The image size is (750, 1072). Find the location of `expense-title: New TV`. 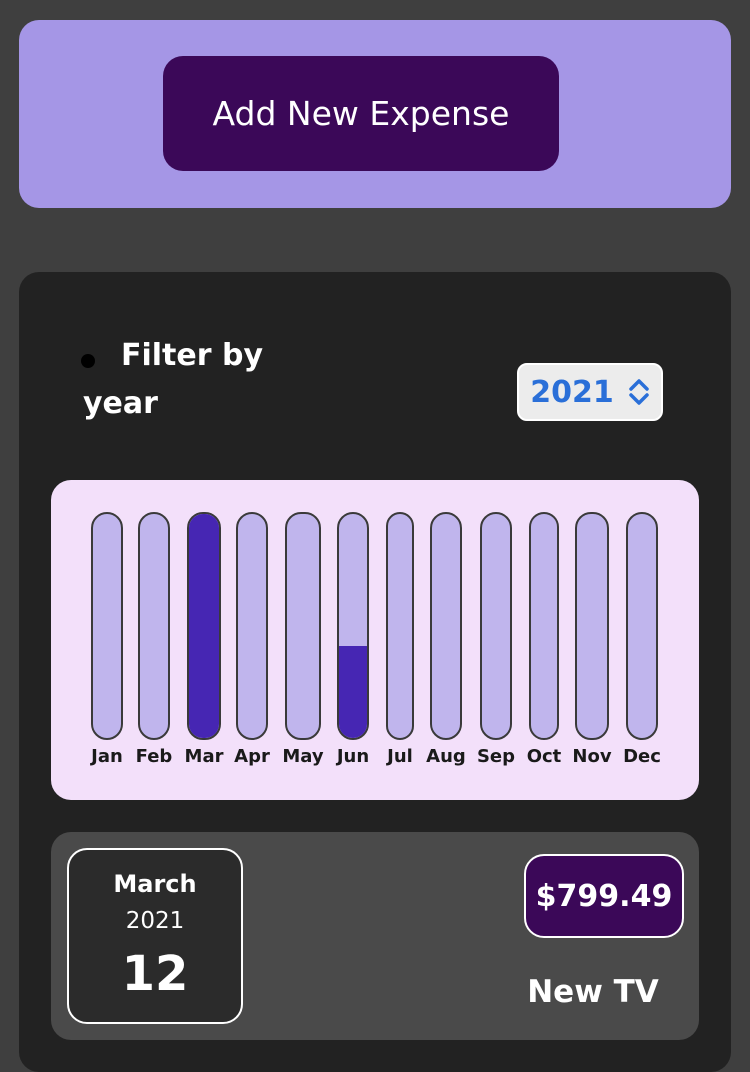

expense-title: New TV is located at coordinates (593, 992).